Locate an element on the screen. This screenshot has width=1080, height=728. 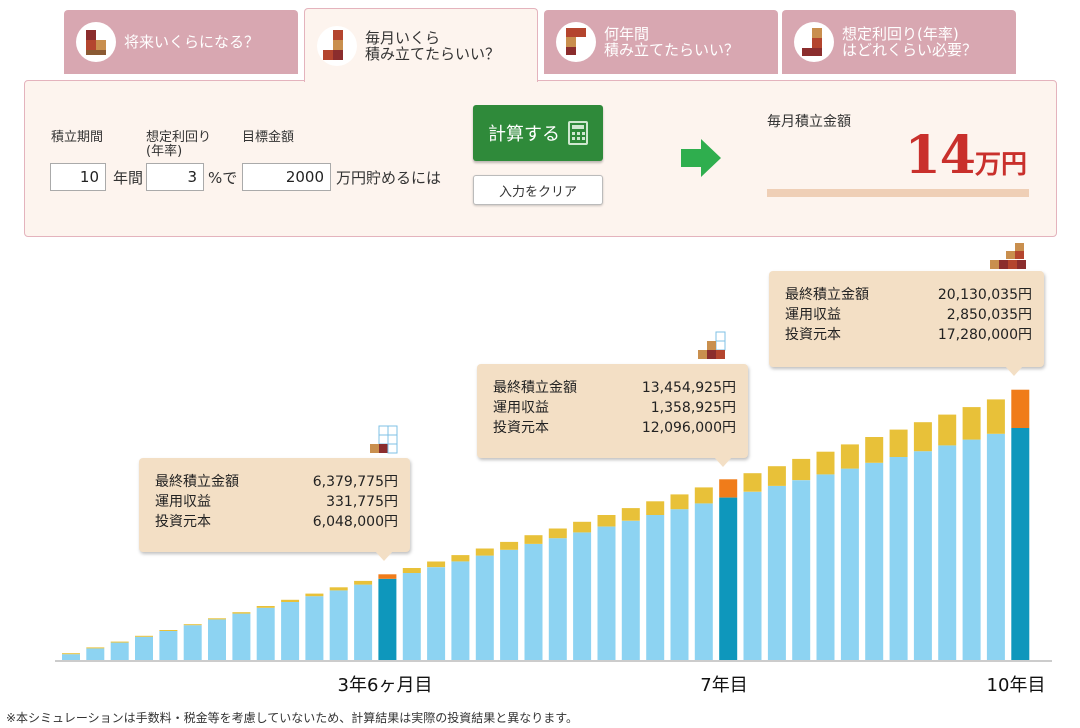
period-input is located at coordinates (78, 177).